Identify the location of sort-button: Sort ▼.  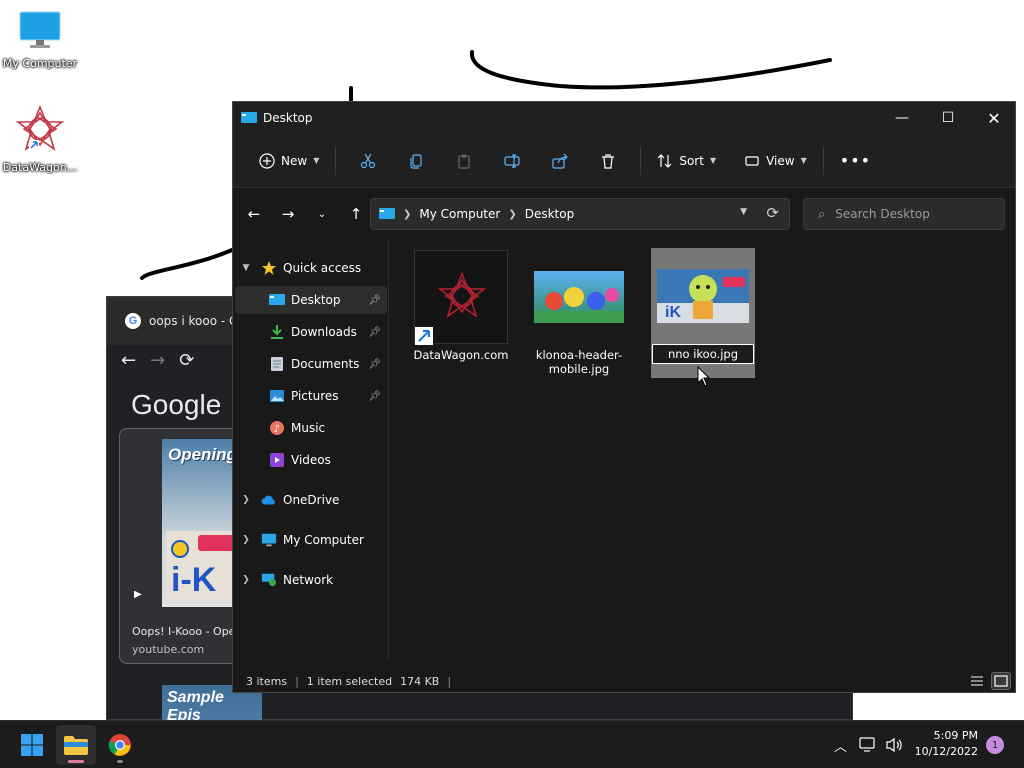
(686, 161).